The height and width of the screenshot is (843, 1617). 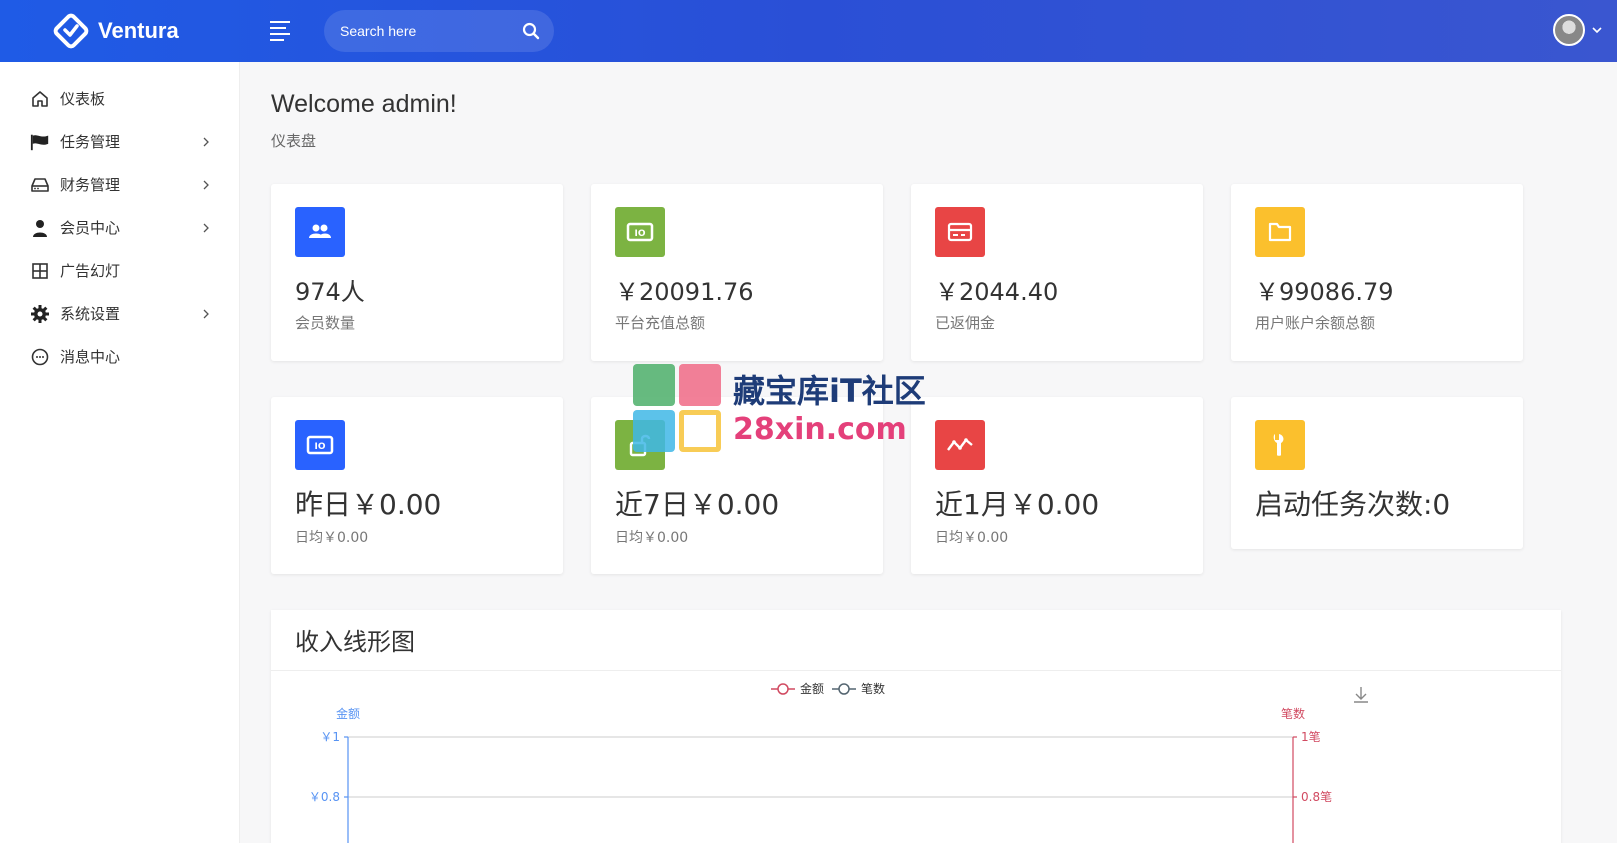 What do you see at coordinates (812, 688) in the screenshot?
I see `legend-label: 金额` at bounding box center [812, 688].